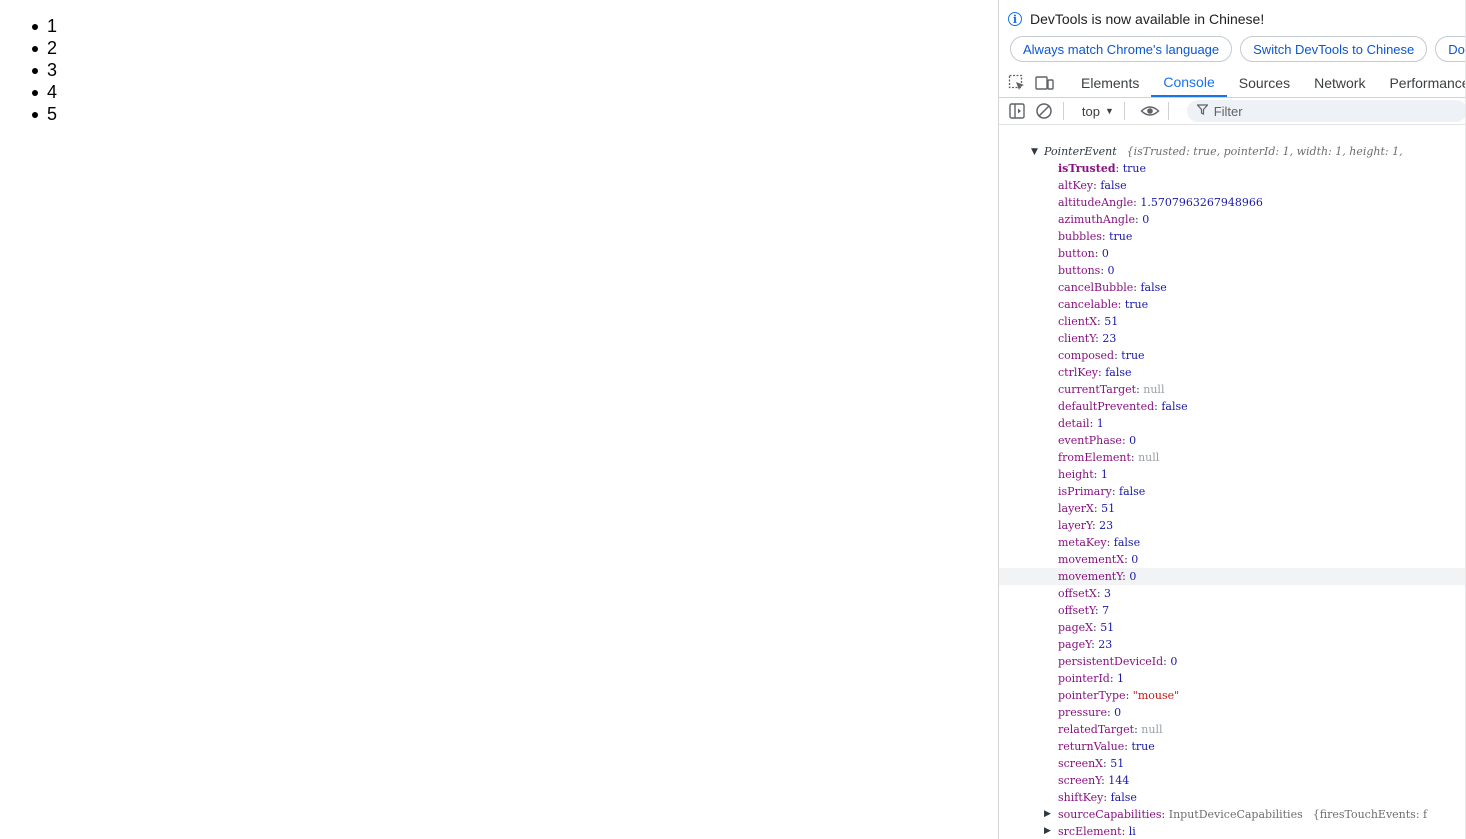 The width and height of the screenshot is (1466, 839). I want to click on console-property-row: pressure: 0, so click(1232, 712).